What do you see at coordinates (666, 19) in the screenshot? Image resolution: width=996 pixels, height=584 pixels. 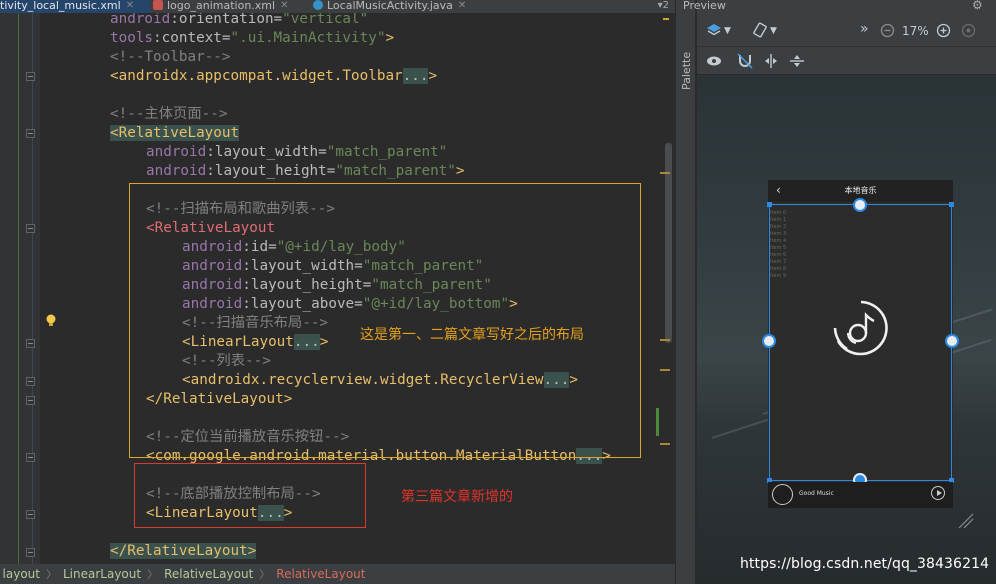 I see `warning-marker` at bounding box center [666, 19].